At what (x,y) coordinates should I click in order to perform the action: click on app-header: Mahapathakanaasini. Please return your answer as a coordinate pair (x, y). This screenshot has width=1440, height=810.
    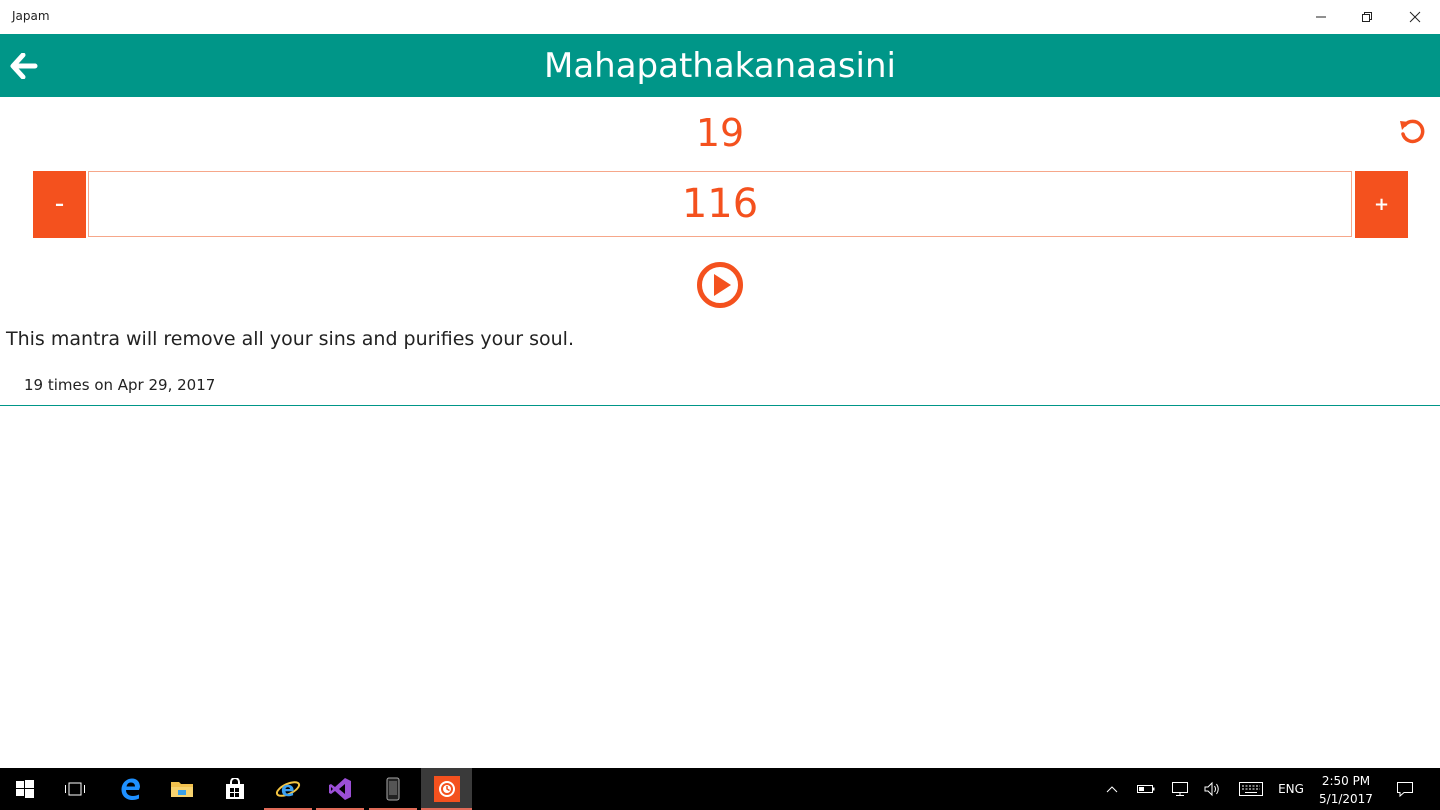
    Looking at the image, I should click on (720, 65).